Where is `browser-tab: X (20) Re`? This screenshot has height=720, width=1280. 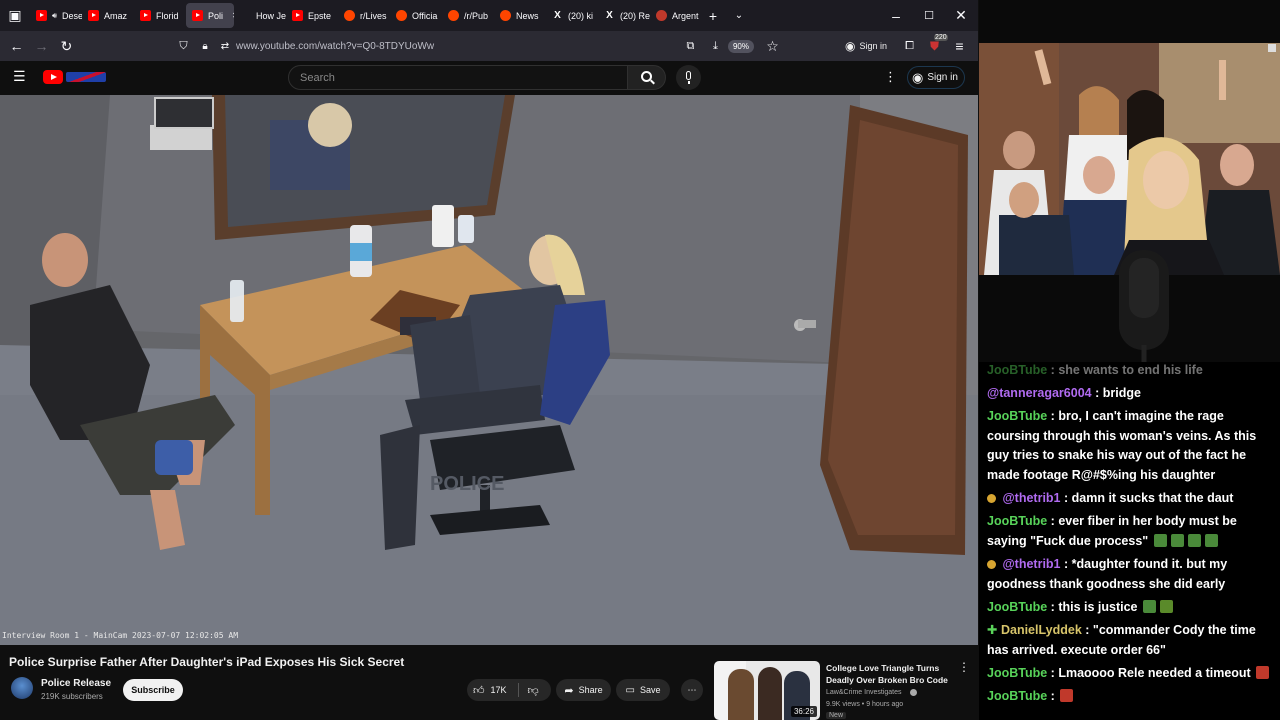
browser-tab: X (20) Re is located at coordinates (624, 15).